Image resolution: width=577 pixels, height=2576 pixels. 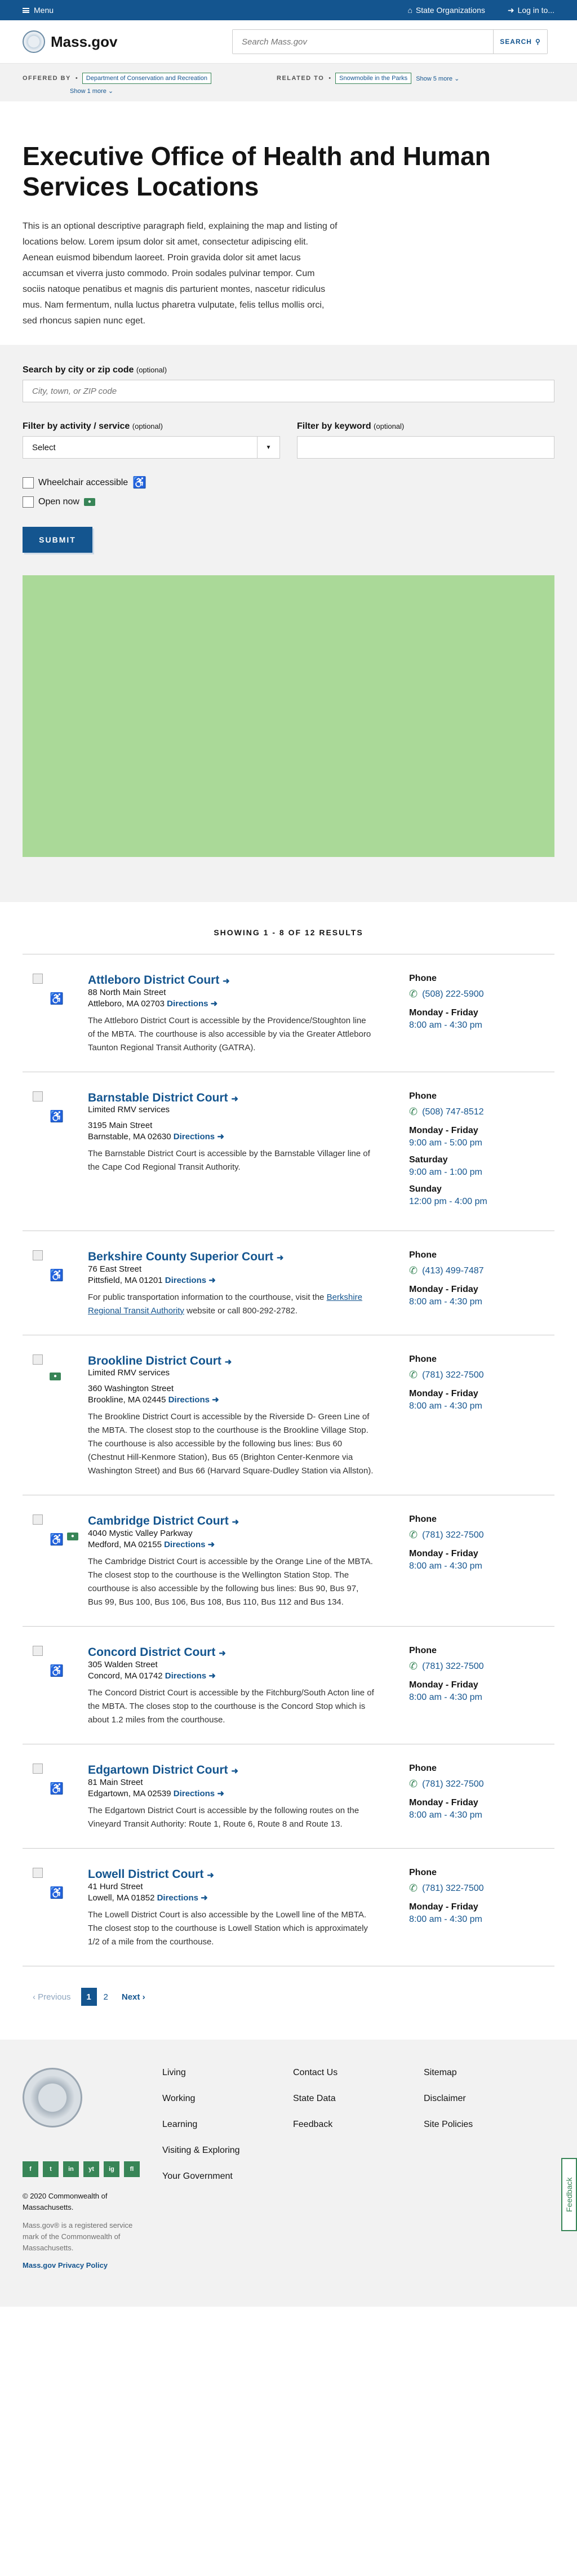 What do you see at coordinates (106, 1997) in the screenshot?
I see `page-2-button: 2` at bounding box center [106, 1997].